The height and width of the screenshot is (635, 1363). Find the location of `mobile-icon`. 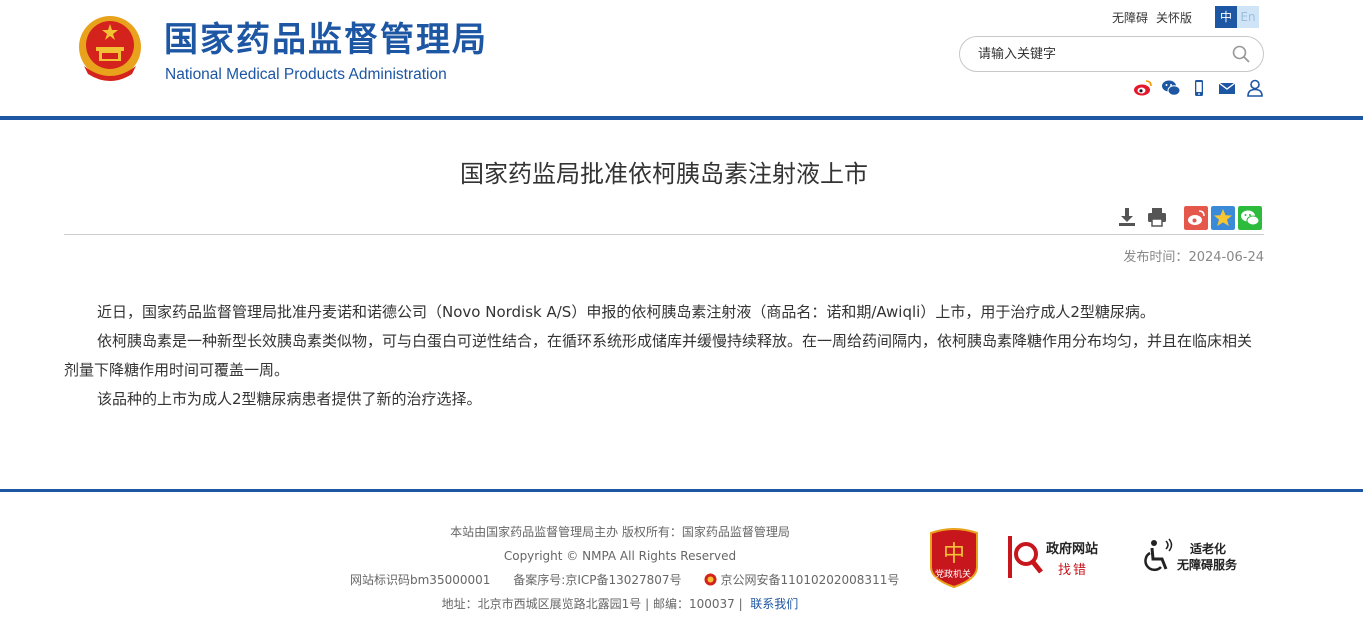

mobile-icon is located at coordinates (1199, 88).